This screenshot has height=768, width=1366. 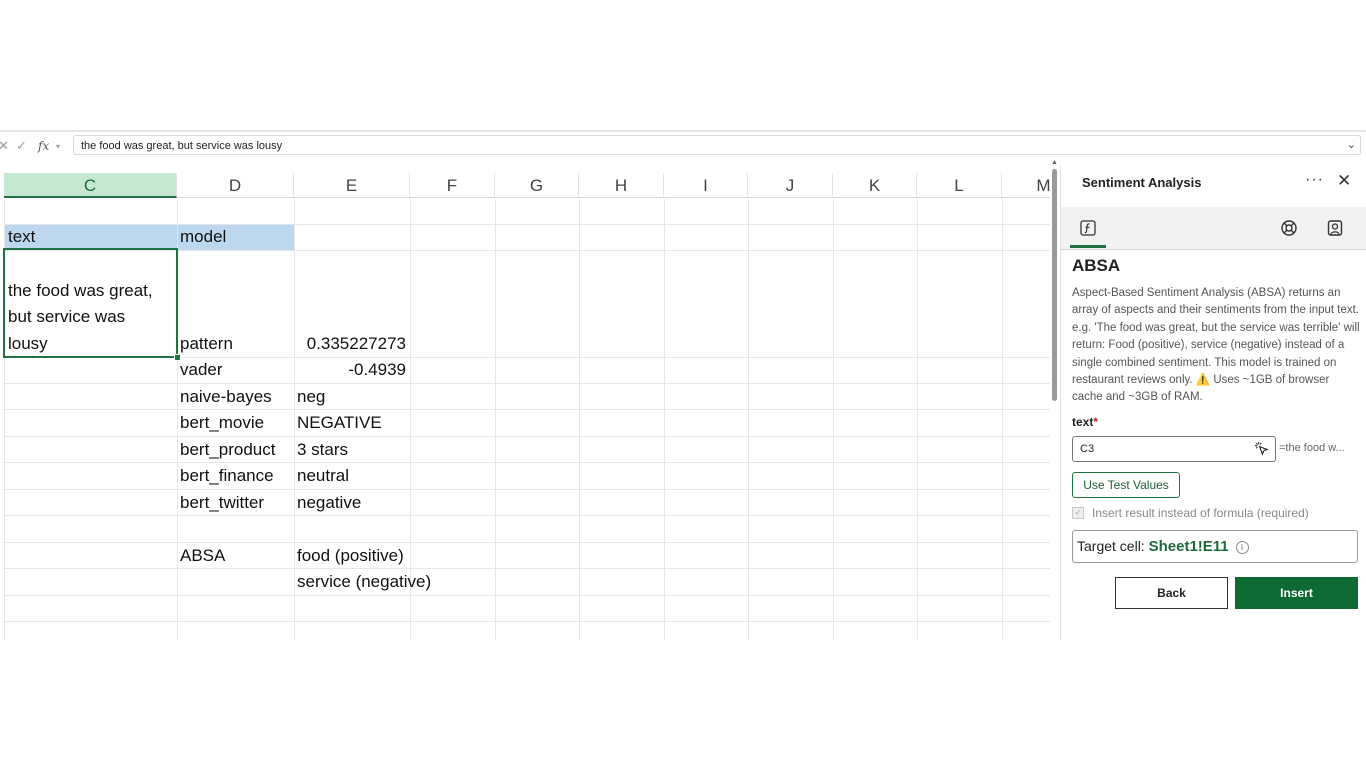 I want to click on ribbon-divider, so click(x=683, y=131).